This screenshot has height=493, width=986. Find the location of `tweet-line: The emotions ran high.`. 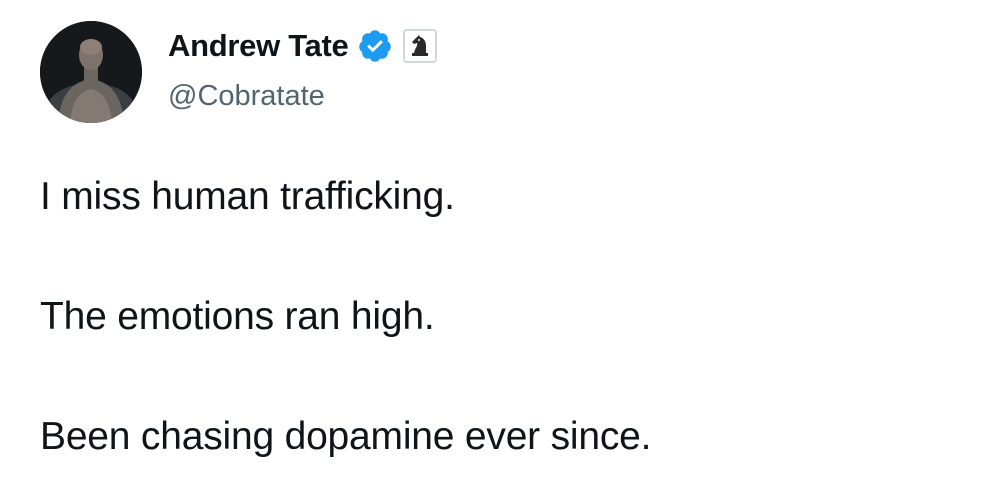

tweet-line: The emotions ran high. is located at coordinates (237, 316).